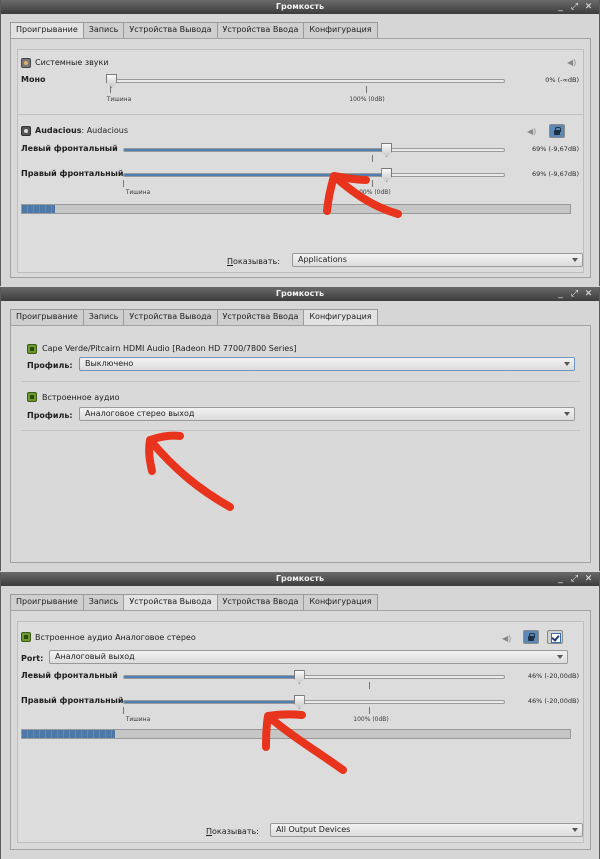  What do you see at coordinates (95, 656) in the screenshot?
I see `port-value: Аналоговый выход` at bounding box center [95, 656].